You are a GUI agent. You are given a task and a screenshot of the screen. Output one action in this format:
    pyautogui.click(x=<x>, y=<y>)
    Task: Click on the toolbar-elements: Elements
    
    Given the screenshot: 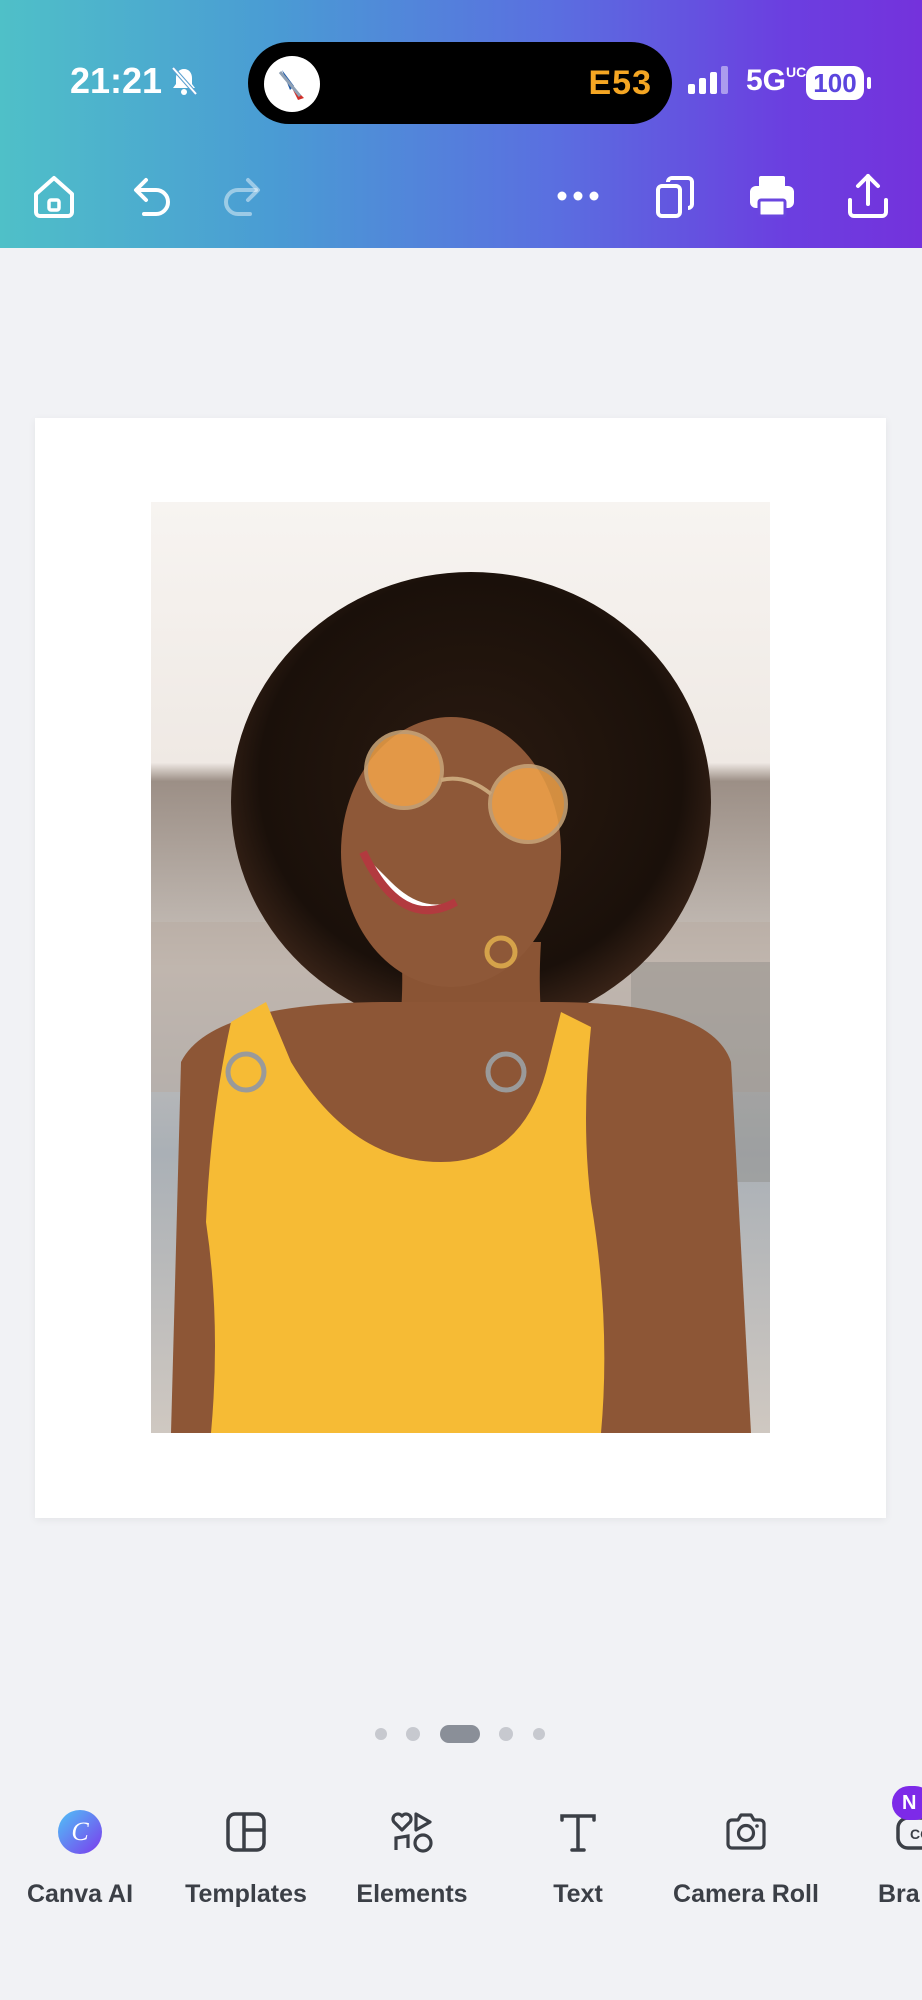 What is the action you would take?
    pyautogui.click(x=412, y=1868)
    